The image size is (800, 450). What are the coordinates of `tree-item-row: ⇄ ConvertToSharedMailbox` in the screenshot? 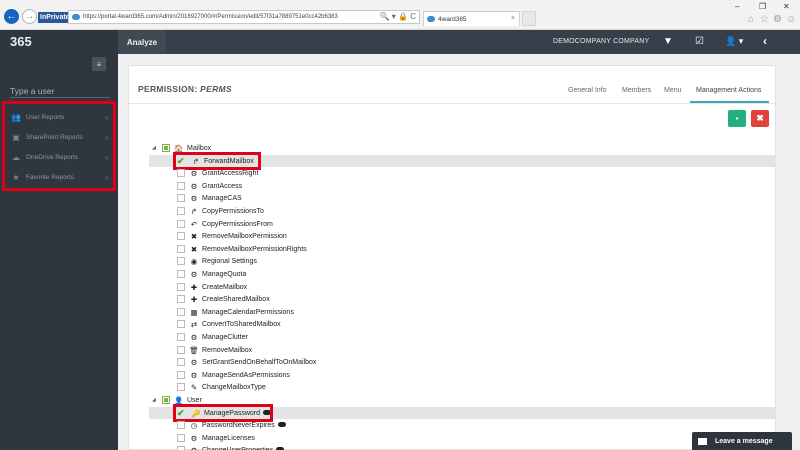 It's located at (229, 324).